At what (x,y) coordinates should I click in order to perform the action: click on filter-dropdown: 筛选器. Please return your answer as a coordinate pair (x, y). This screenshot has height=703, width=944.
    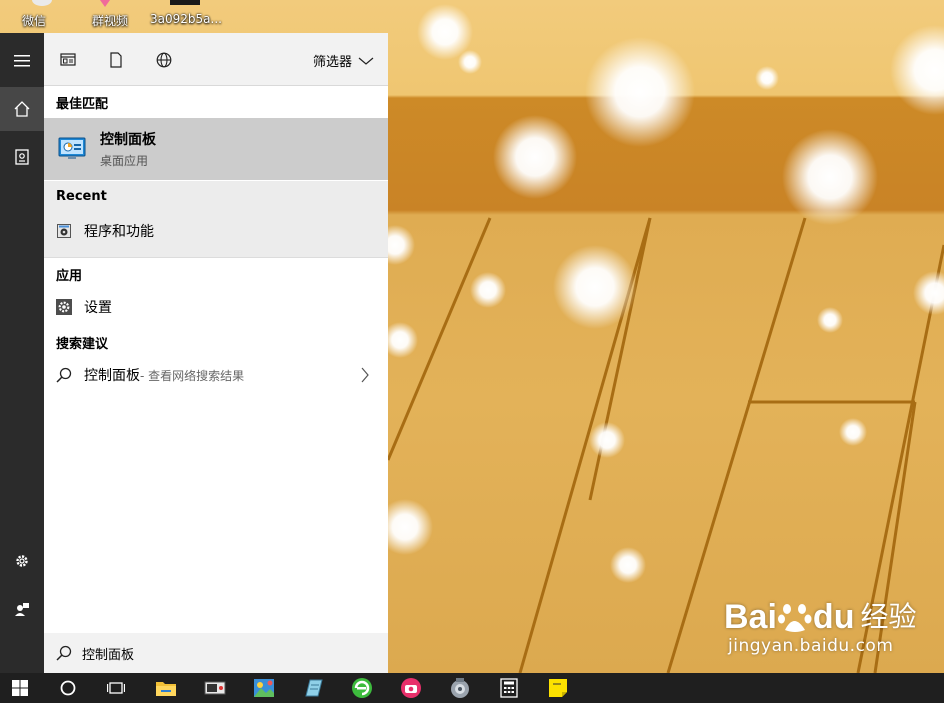
    Looking at the image, I should click on (343, 60).